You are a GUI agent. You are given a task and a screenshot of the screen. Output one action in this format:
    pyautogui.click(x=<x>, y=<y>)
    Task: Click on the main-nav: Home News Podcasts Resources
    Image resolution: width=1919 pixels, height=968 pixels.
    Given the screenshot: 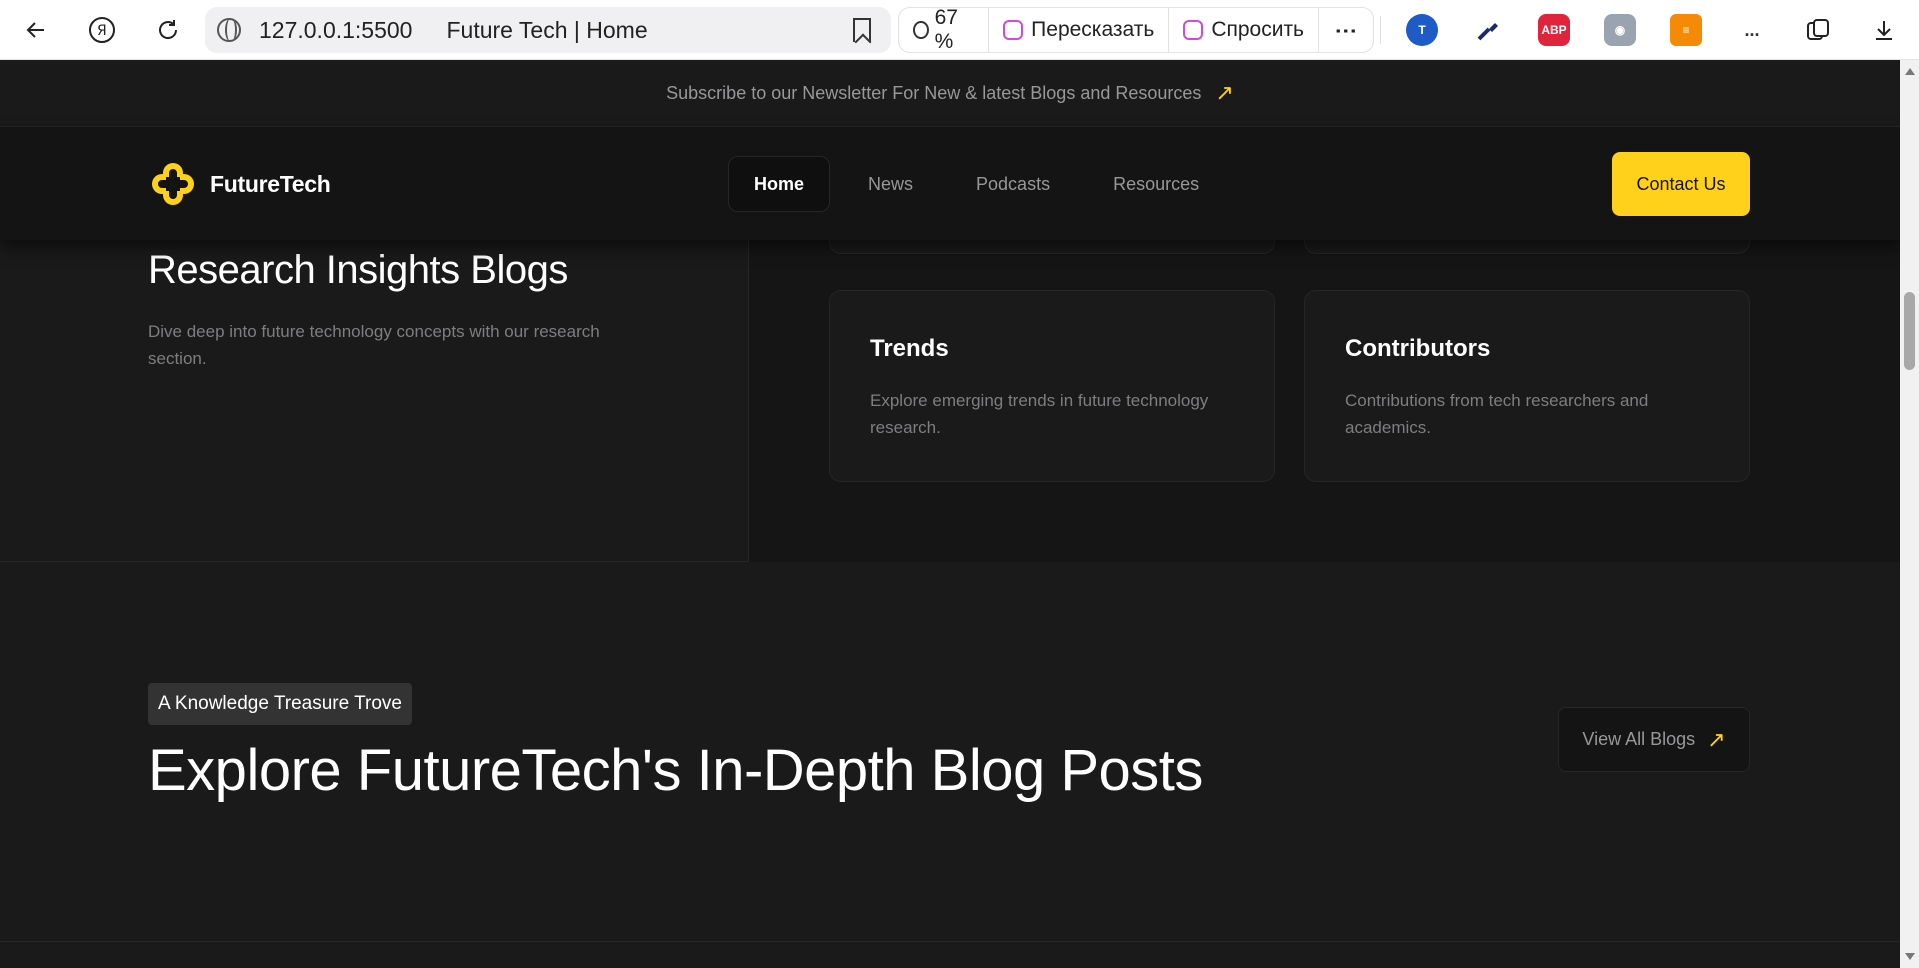 What is the action you would take?
    pyautogui.click(x=982, y=184)
    